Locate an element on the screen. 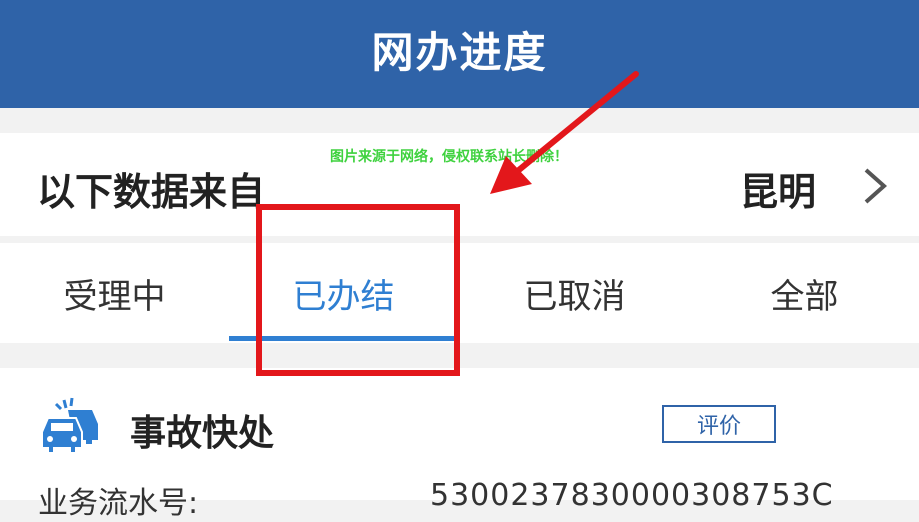  rate-button: 评价 is located at coordinates (719, 424).